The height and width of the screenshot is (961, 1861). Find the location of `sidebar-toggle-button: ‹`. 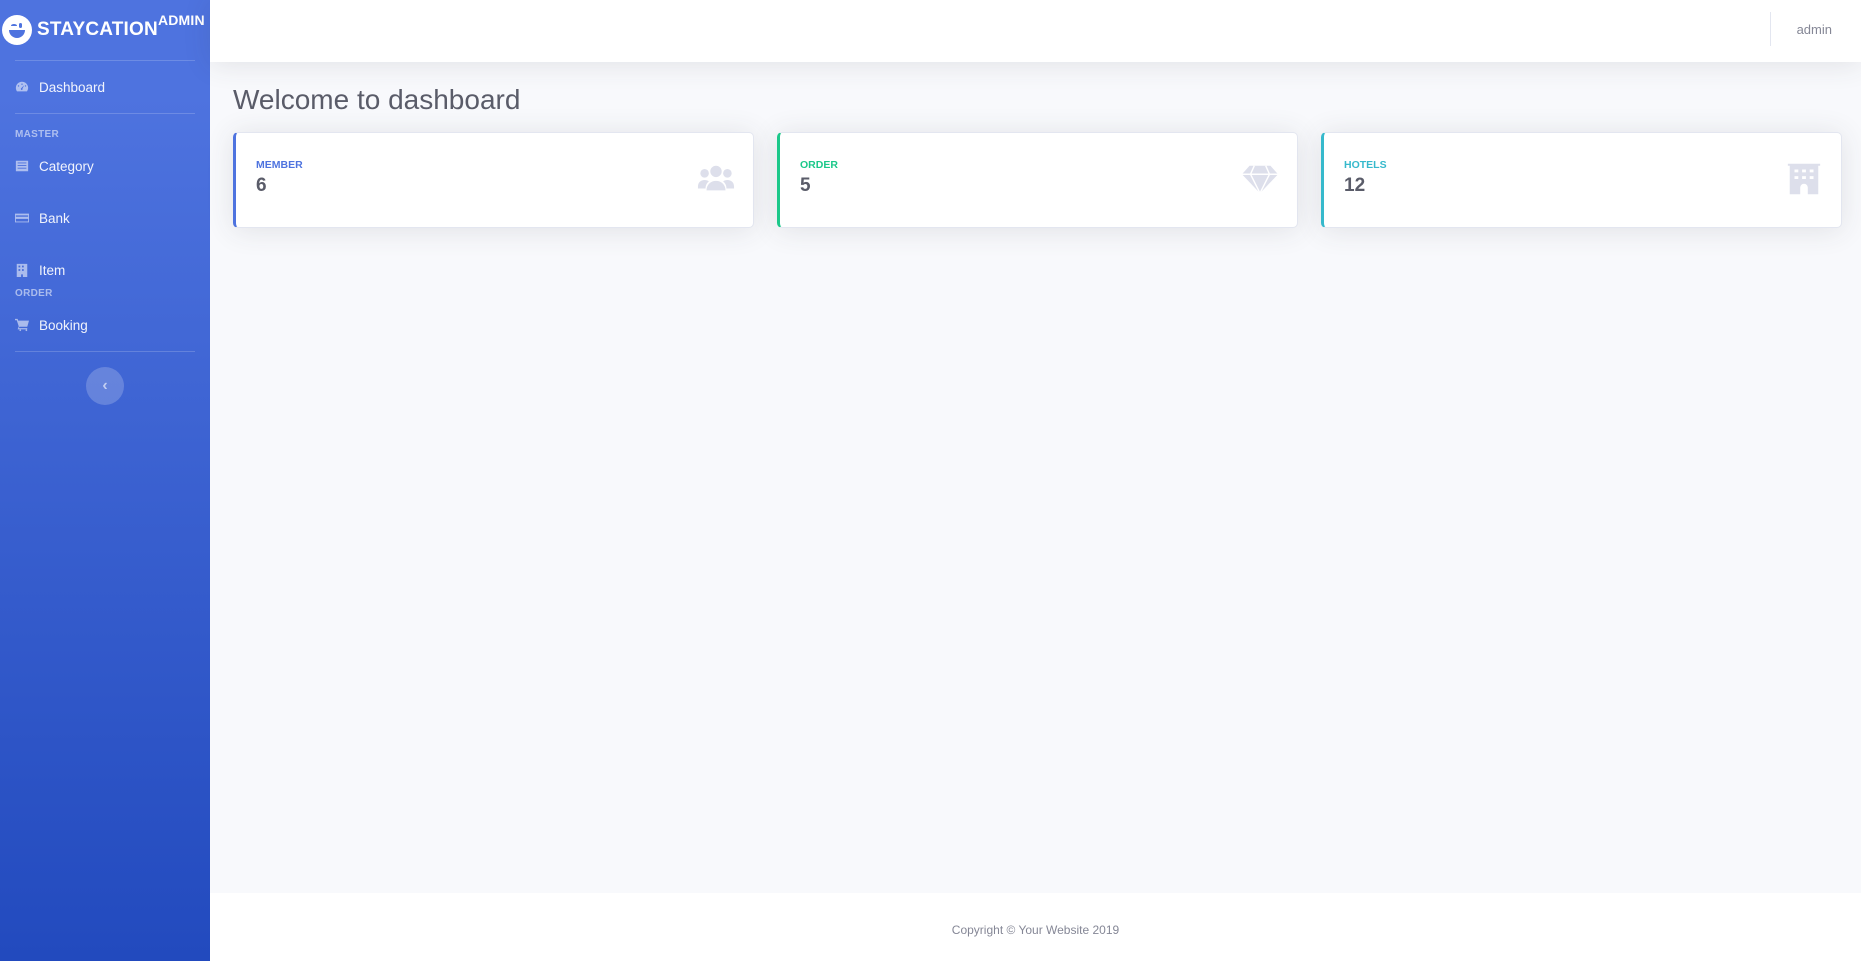

sidebar-toggle-button: ‹ is located at coordinates (105, 386).